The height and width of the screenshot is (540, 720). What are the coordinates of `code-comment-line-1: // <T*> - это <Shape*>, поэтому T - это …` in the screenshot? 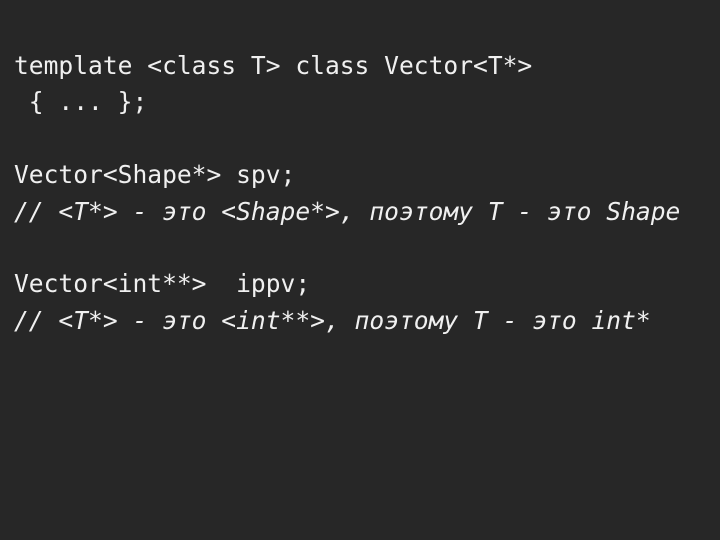 It's located at (347, 211).